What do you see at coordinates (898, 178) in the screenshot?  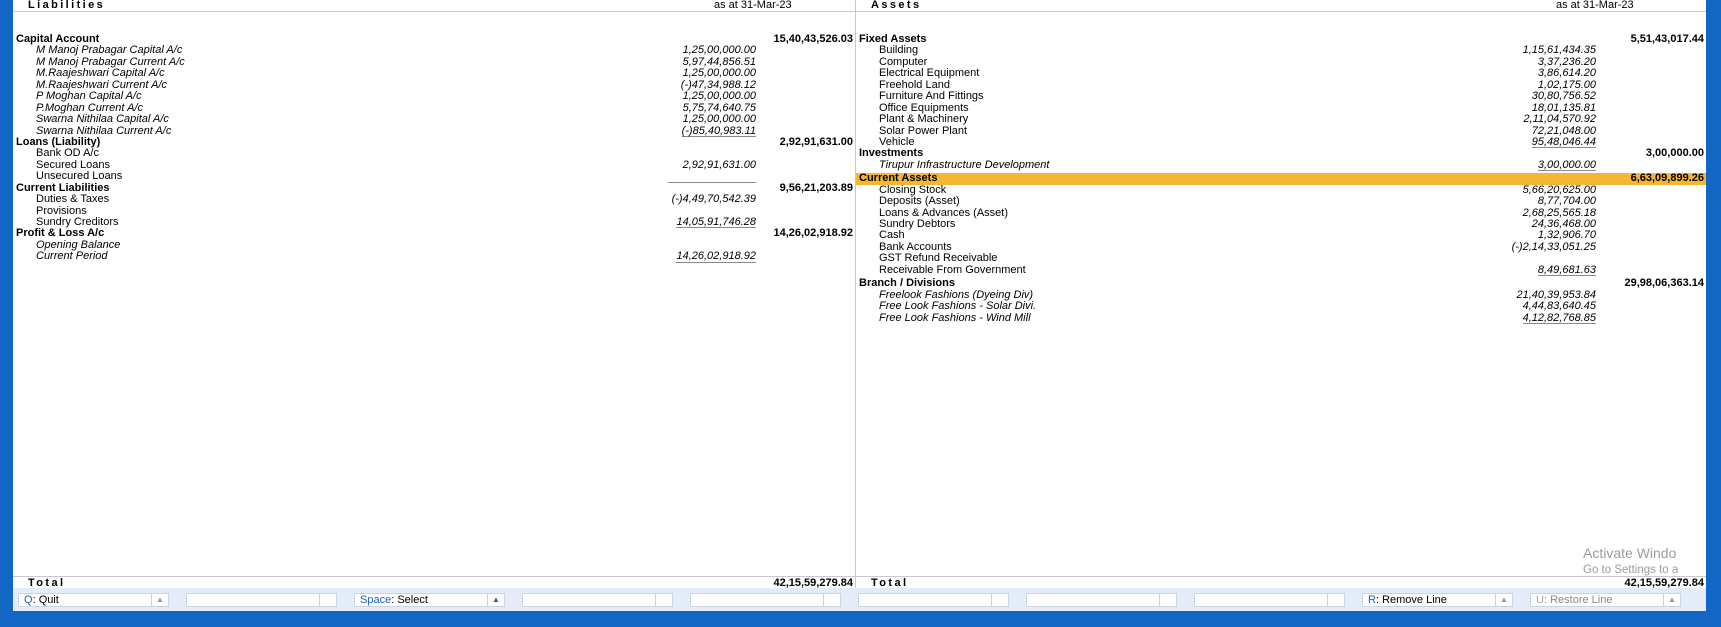 I see `group-name: Current Assets` at bounding box center [898, 178].